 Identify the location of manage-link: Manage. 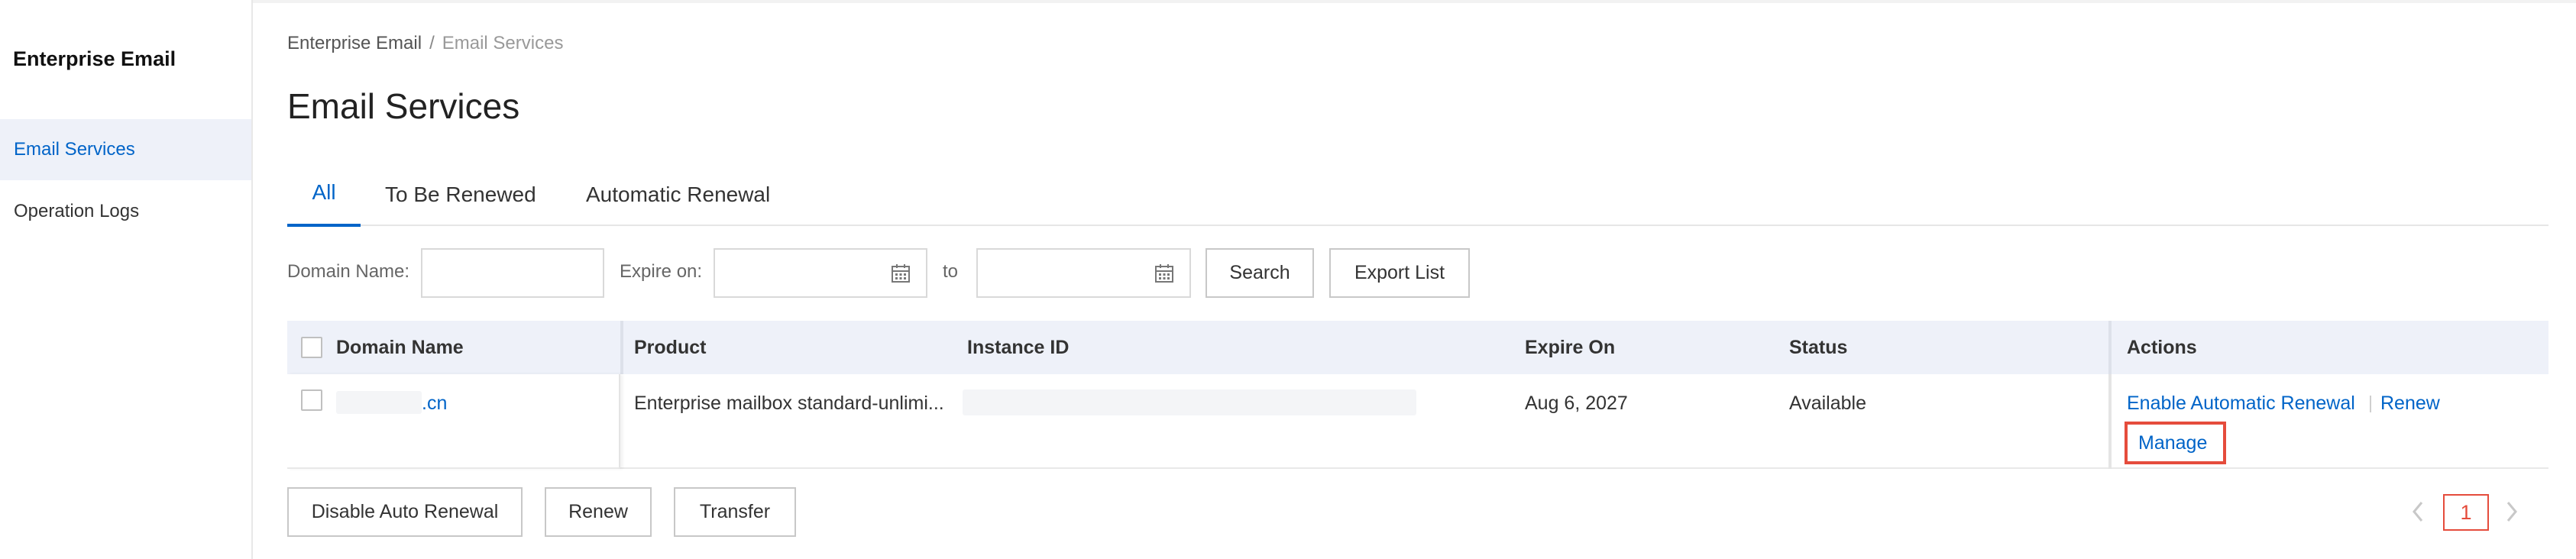
(2172, 443).